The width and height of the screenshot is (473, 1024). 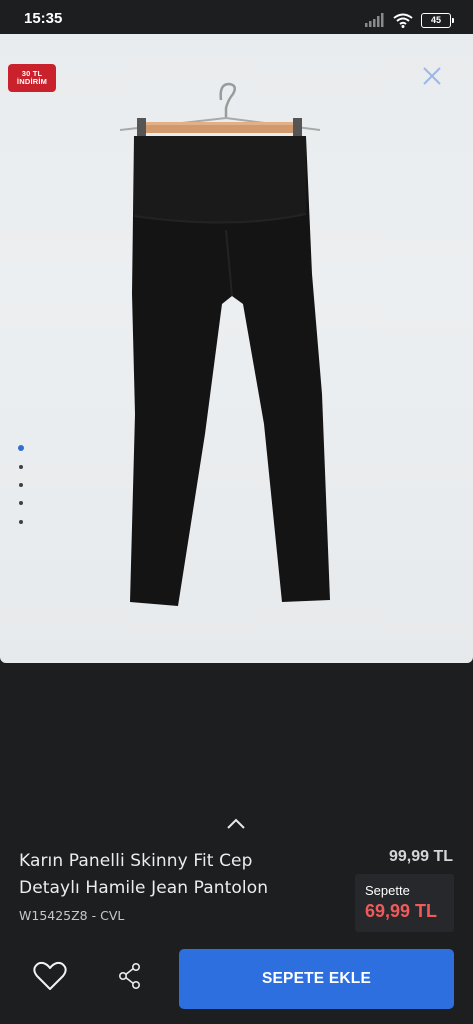 What do you see at coordinates (136, 861) in the screenshot?
I see `product-title-line1: Karın Panelli Skinny Fit Cep` at bounding box center [136, 861].